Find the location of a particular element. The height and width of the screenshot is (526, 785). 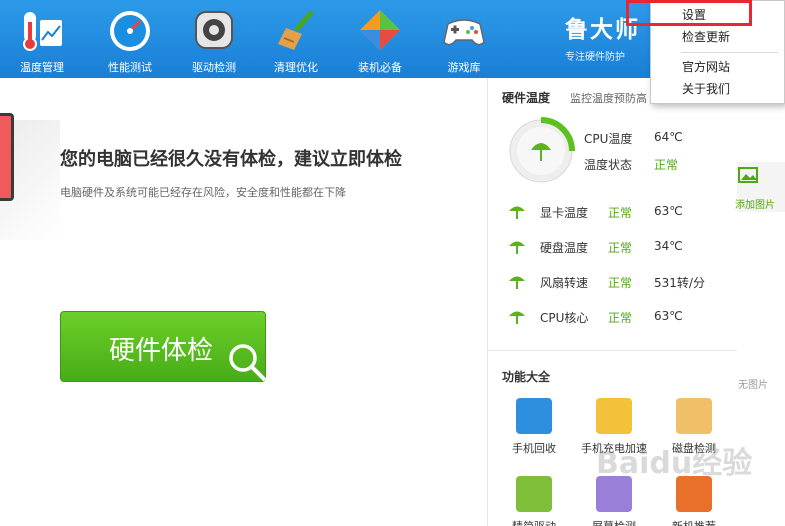

box-icon is located at coordinates (380, 30).